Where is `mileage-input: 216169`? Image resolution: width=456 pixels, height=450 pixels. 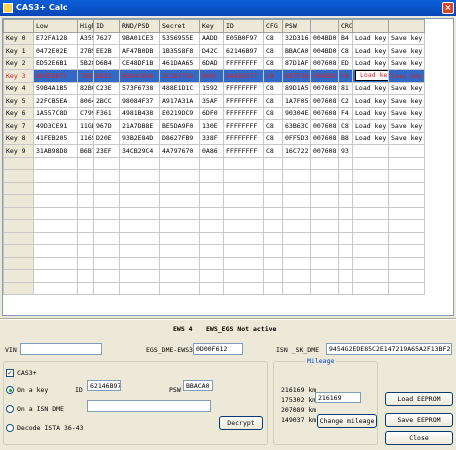
mileage-input: 216169 is located at coordinates (338, 397).